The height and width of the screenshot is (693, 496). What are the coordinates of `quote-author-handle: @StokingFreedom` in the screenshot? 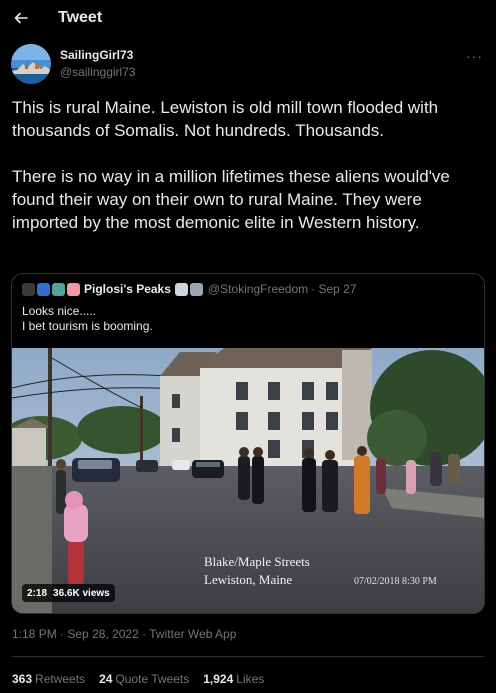 It's located at (258, 289).